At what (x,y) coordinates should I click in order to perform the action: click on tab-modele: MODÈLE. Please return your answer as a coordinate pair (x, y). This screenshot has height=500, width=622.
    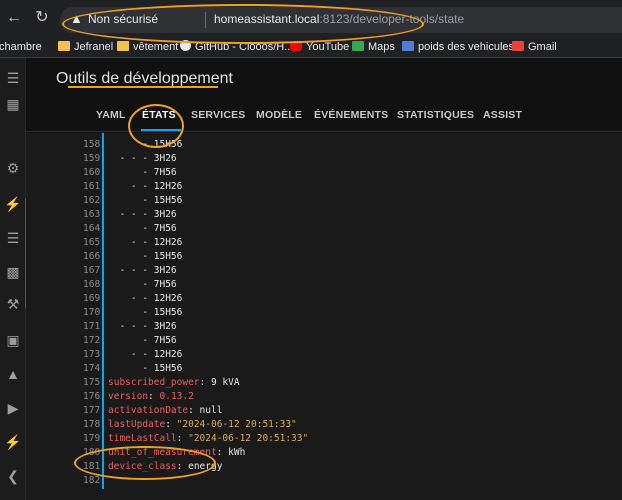
    Looking at the image, I should click on (279, 115).